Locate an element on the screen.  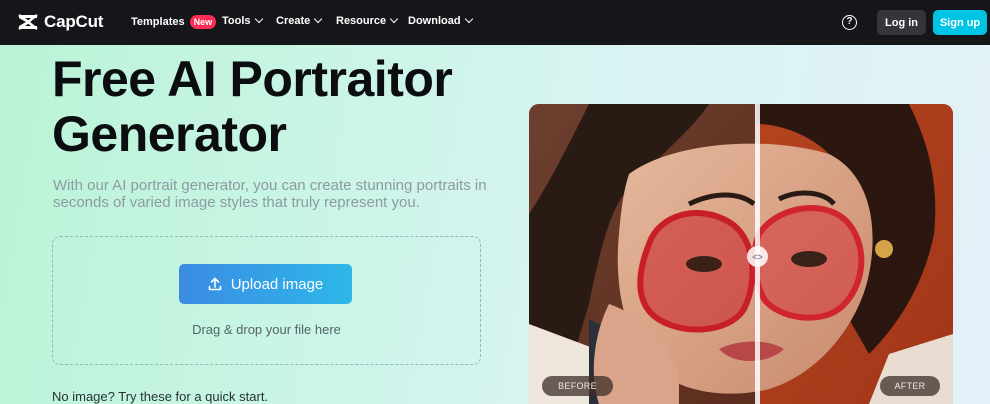
signup-button: Sign up is located at coordinates (960, 22).